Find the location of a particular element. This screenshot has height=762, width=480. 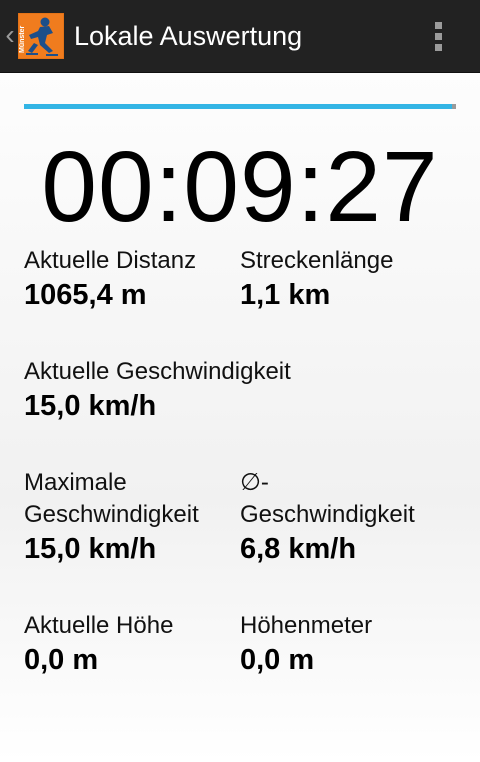

page-title: Lokale Auswertung is located at coordinates (188, 36).